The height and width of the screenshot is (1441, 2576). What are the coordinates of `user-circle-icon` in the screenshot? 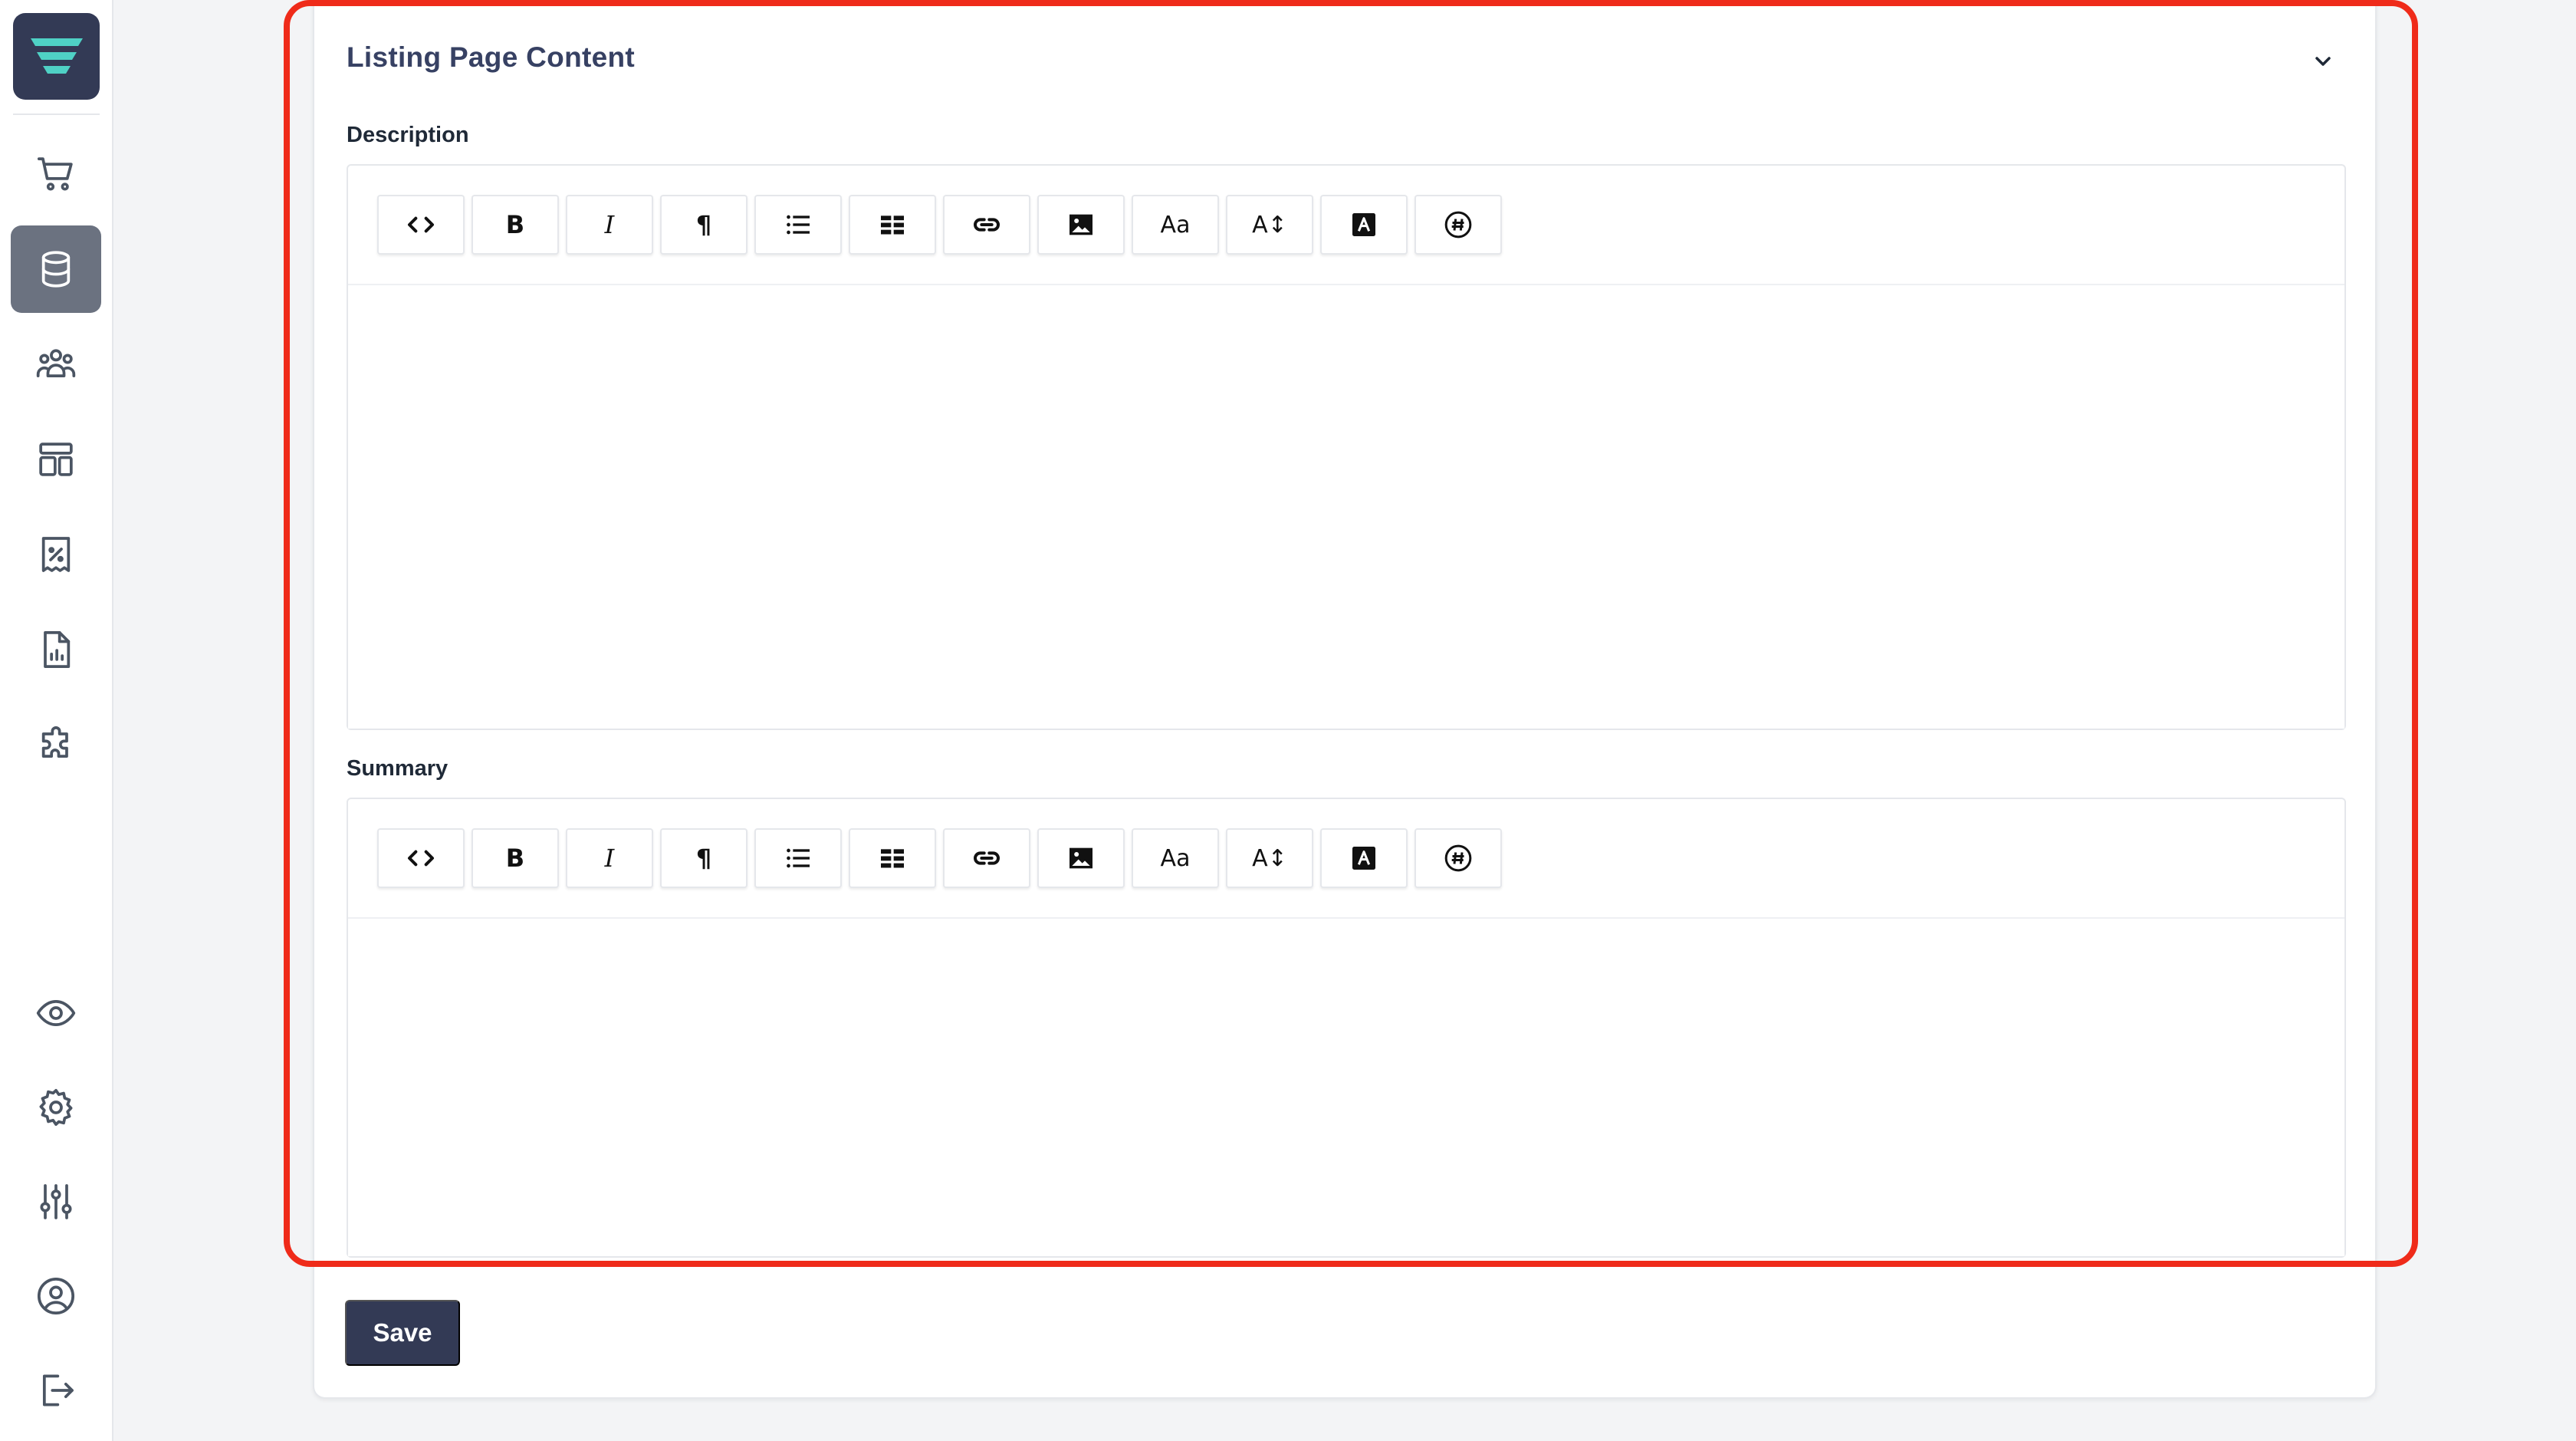 It's located at (56, 1296).